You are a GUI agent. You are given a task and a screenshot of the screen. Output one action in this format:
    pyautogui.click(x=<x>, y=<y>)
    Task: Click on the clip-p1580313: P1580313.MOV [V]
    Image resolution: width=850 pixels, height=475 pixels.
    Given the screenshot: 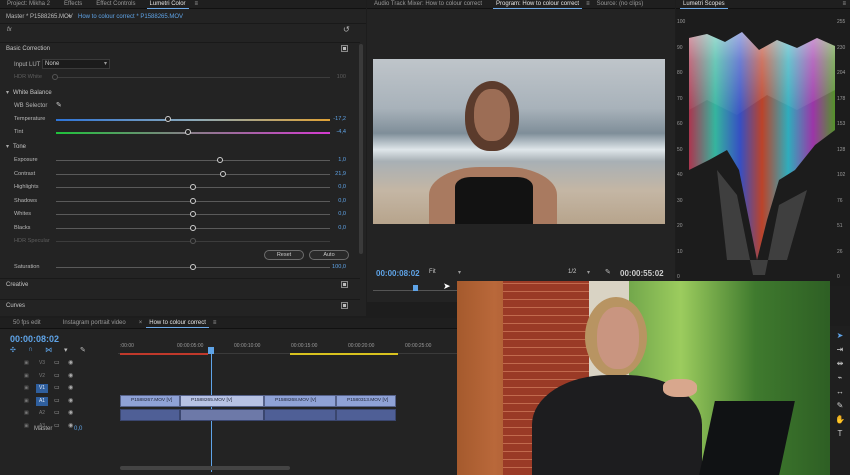 What is the action you would take?
    pyautogui.click(x=366, y=401)
    